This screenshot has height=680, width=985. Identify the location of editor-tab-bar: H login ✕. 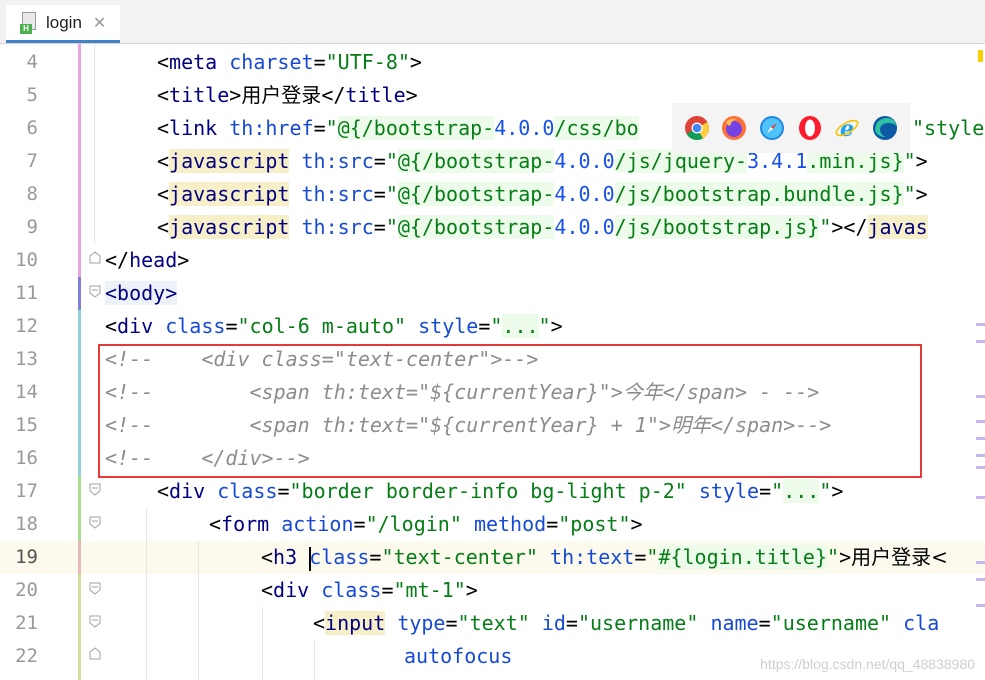
(492, 22).